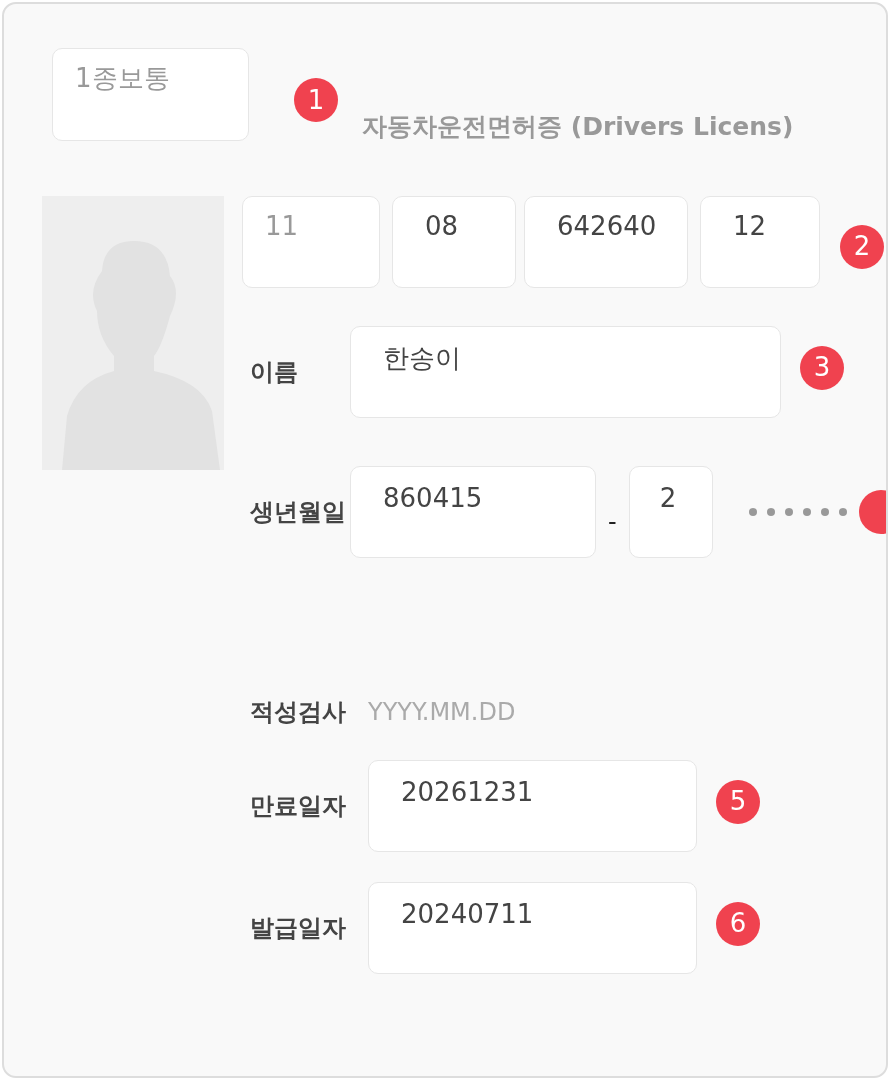 The height and width of the screenshot is (1080, 890). What do you see at coordinates (797, 511) in the screenshot?
I see `masked-digits-icon` at bounding box center [797, 511].